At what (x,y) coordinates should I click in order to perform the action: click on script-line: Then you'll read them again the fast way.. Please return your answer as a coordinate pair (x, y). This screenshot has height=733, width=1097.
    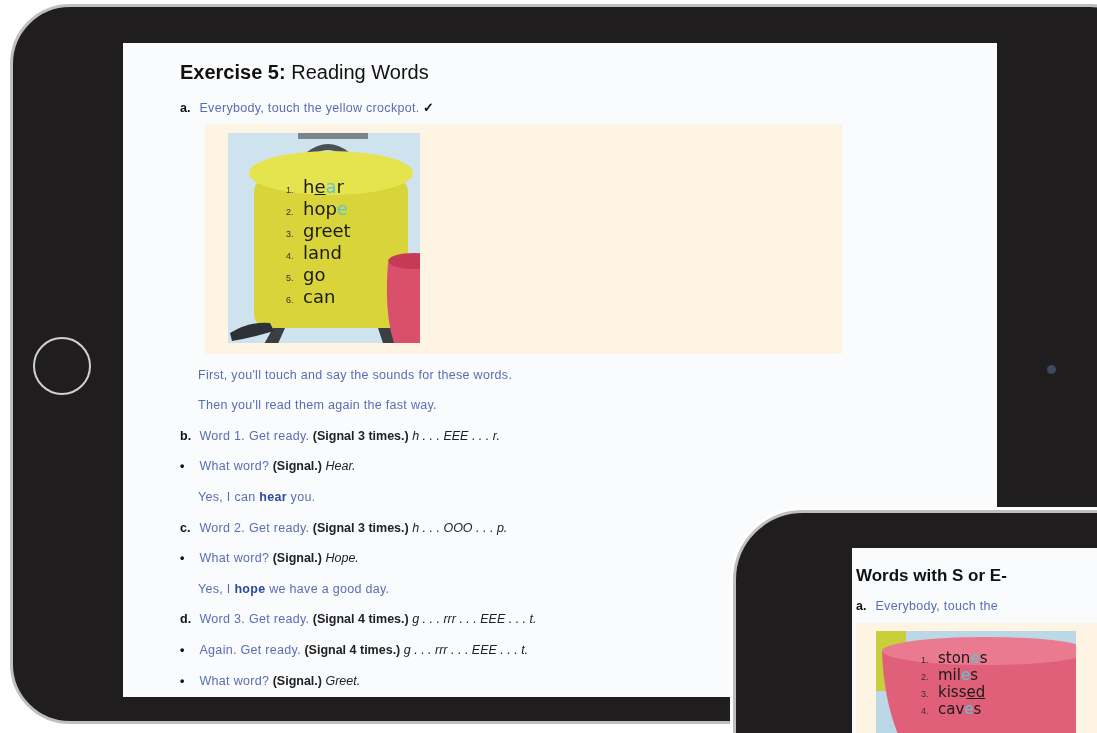
    Looking at the image, I should click on (317, 405).